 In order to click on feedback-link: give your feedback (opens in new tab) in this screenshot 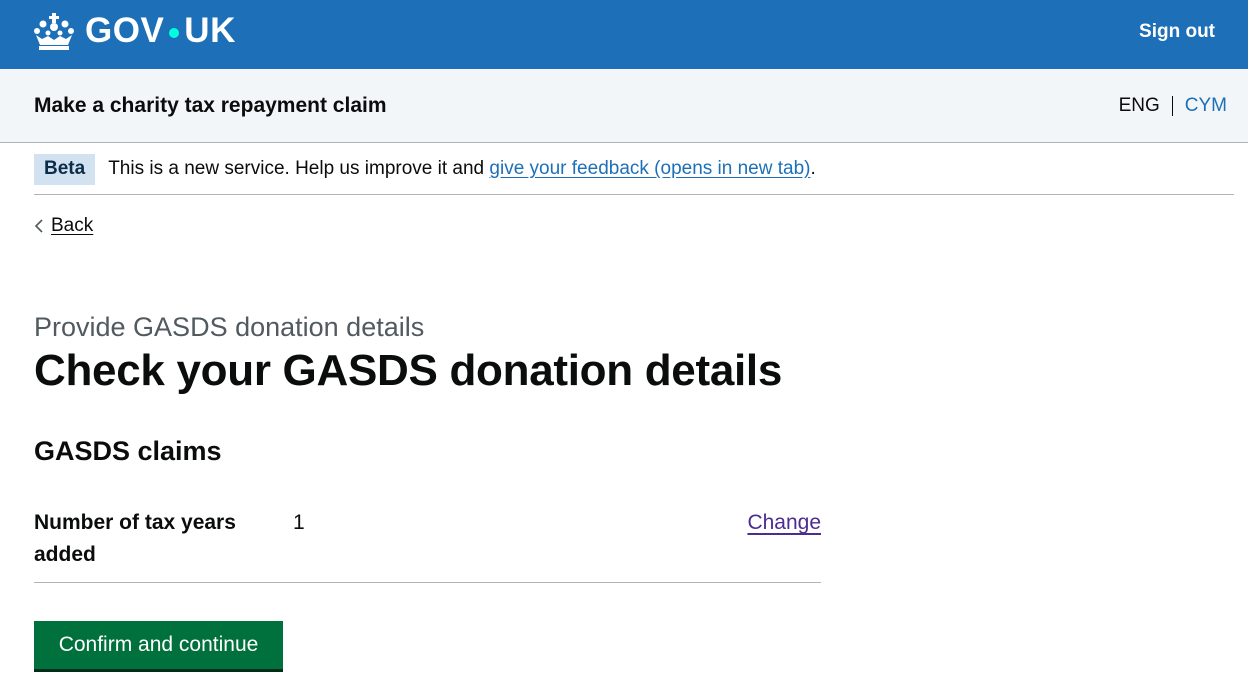, I will do `click(649, 168)`.